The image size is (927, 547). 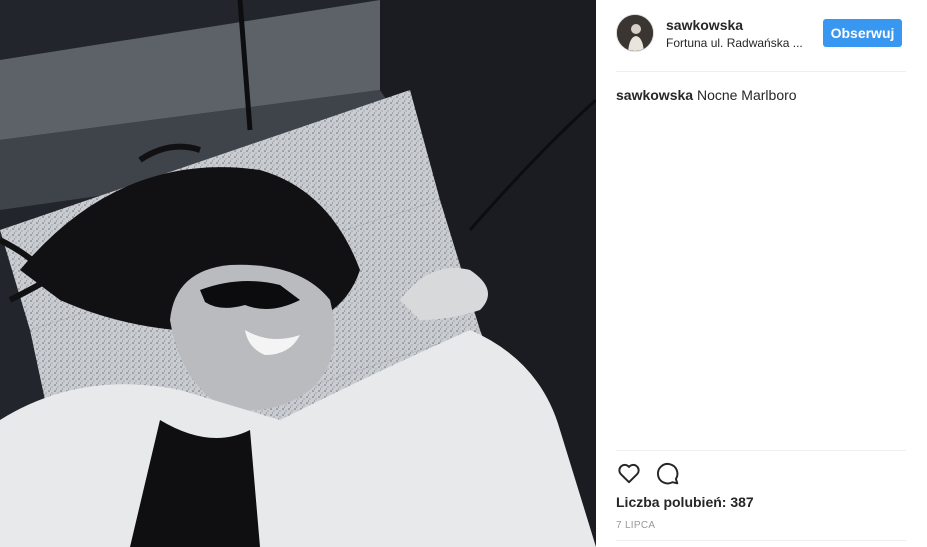 What do you see at coordinates (635, 525) in the screenshot?
I see `post-date: 7 LIPCA` at bounding box center [635, 525].